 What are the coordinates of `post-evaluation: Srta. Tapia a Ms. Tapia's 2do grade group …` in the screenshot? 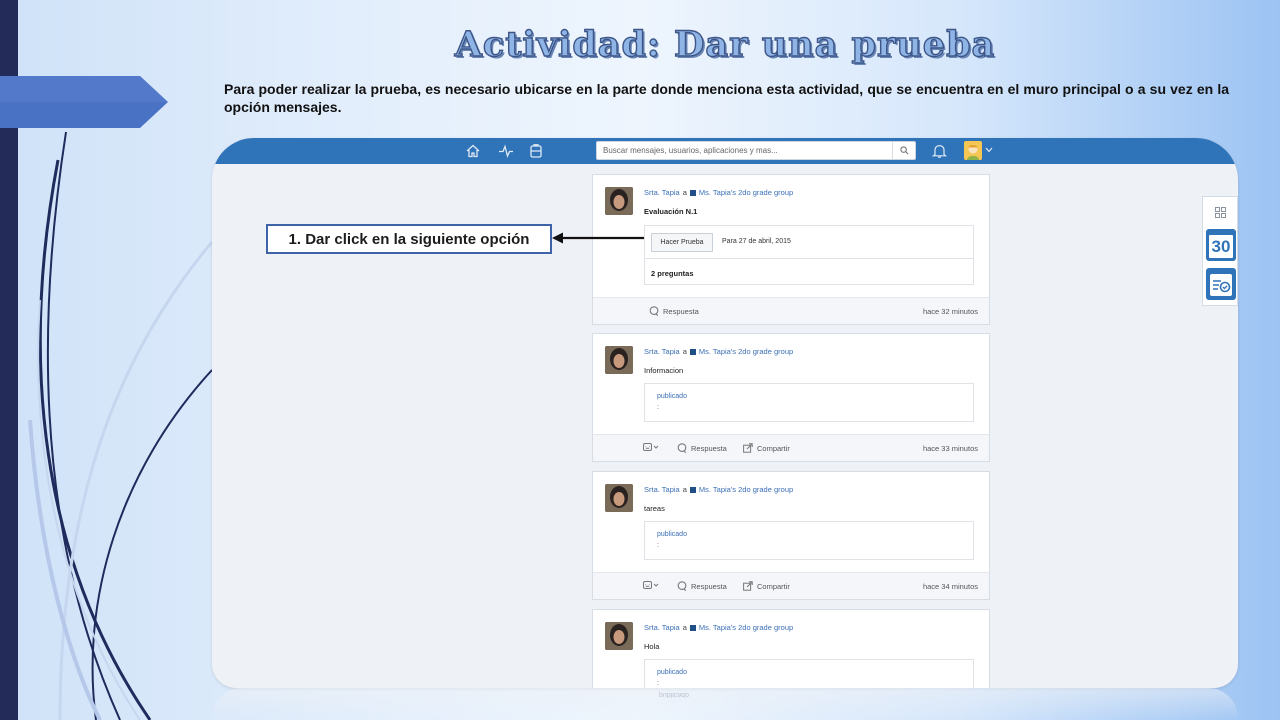 It's located at (791, 249).